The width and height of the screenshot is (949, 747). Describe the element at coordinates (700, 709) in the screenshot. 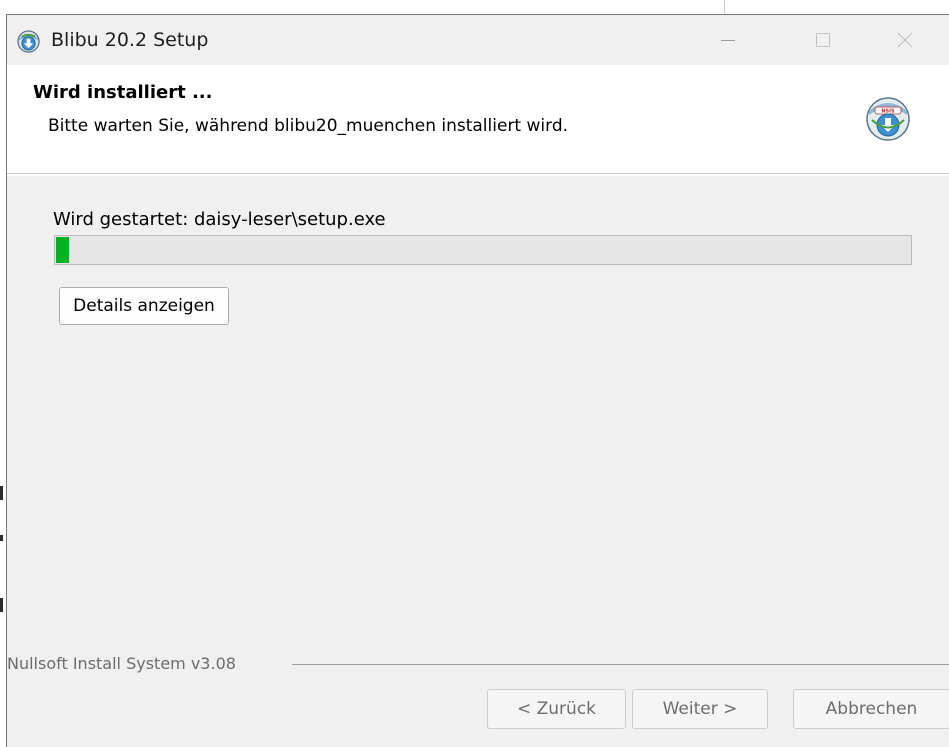

I see `next-button: Weiter >` at that location.